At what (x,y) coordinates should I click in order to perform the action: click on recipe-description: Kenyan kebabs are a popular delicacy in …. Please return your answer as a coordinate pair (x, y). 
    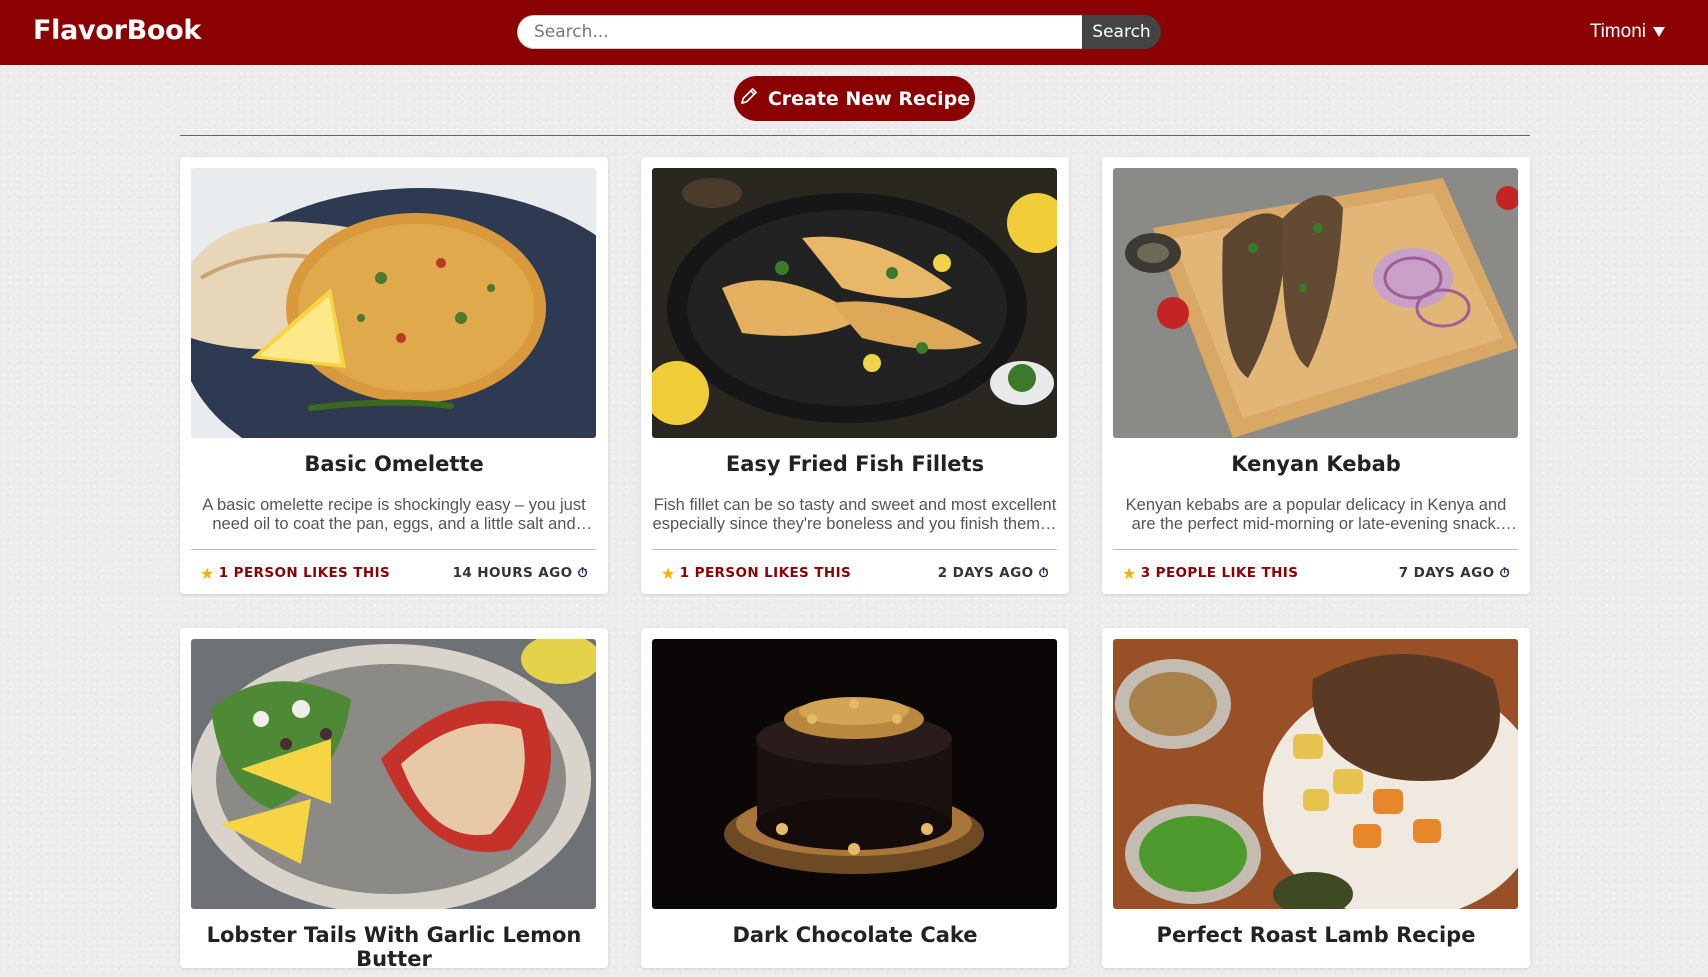
    Looking at the image, I should click on (1316, 516).